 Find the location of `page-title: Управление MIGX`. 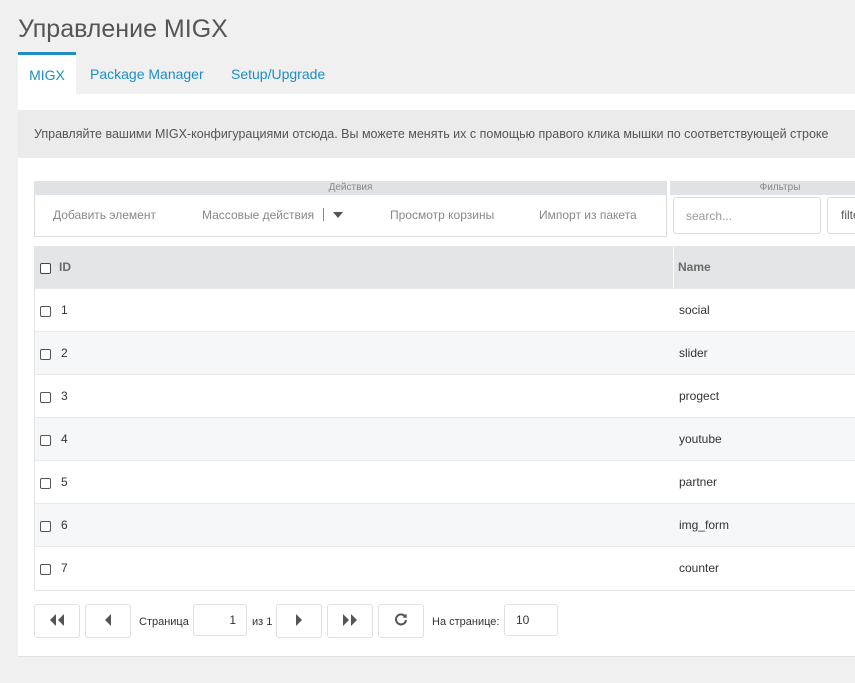

page-title: Управление MIGX is located at coordinates (123, 29).